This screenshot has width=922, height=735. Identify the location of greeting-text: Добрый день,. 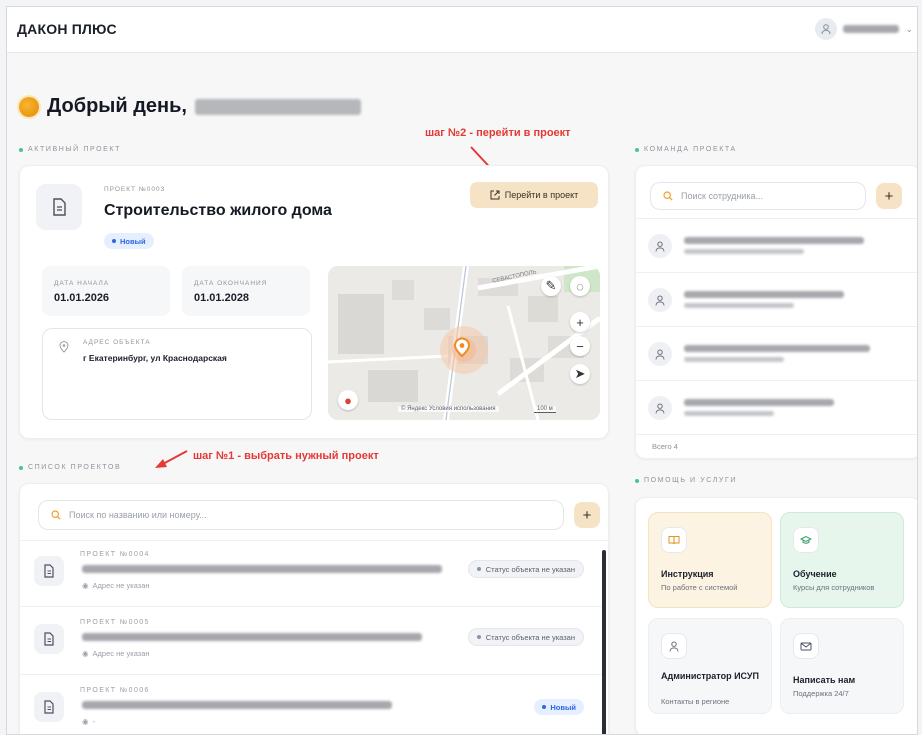
(117, 106).